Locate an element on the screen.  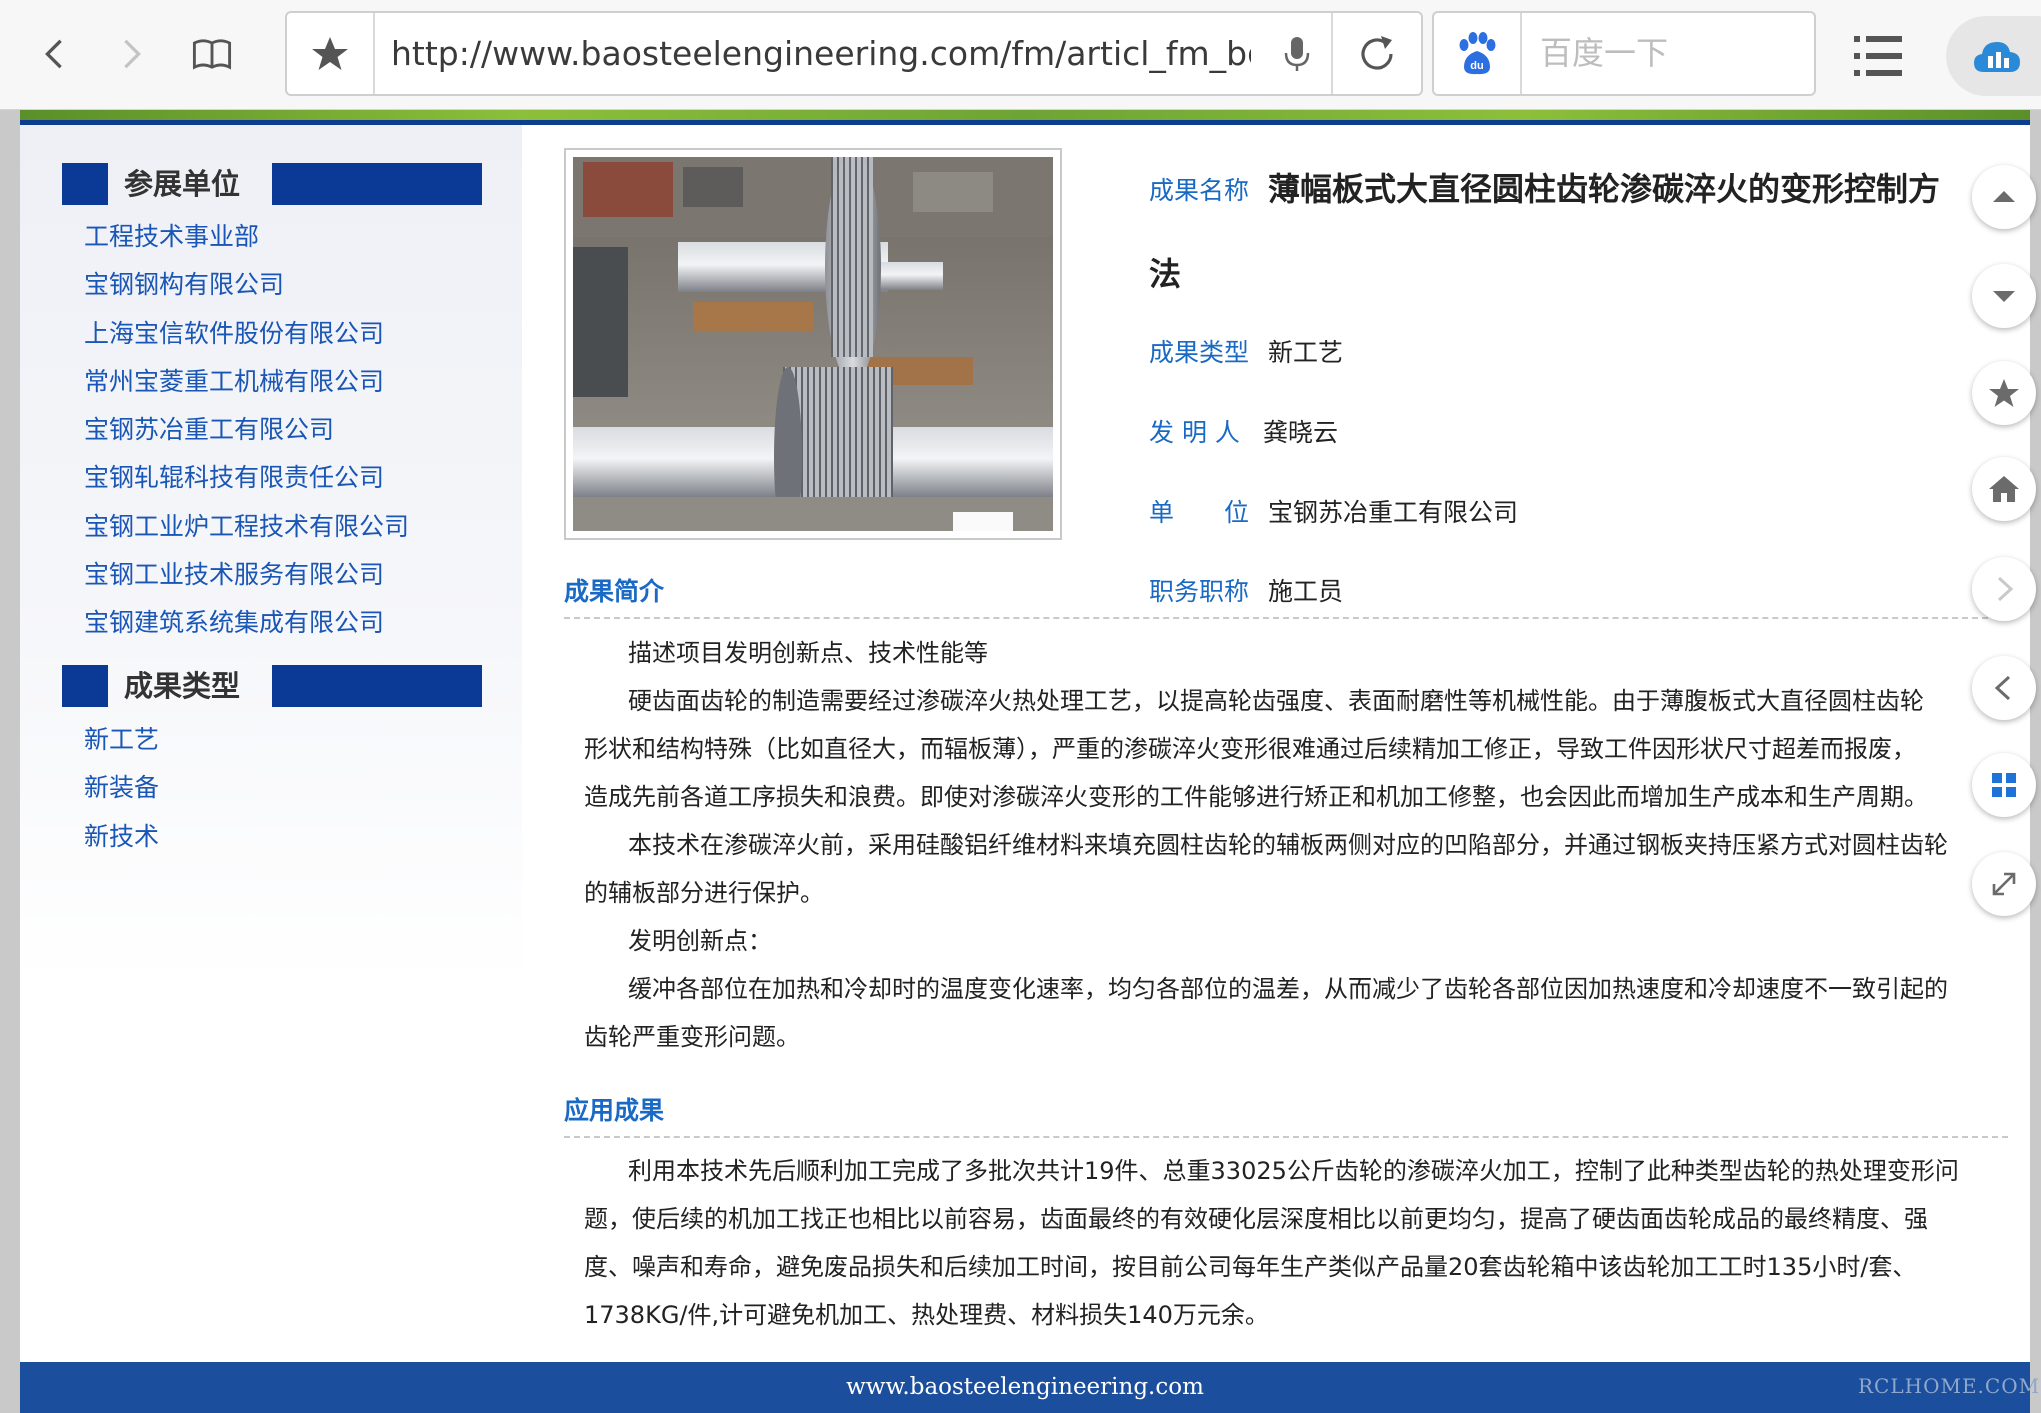
sidebar-link: 宝钢工业炉工程技术有限公司 is located at coordinates (246, 527).